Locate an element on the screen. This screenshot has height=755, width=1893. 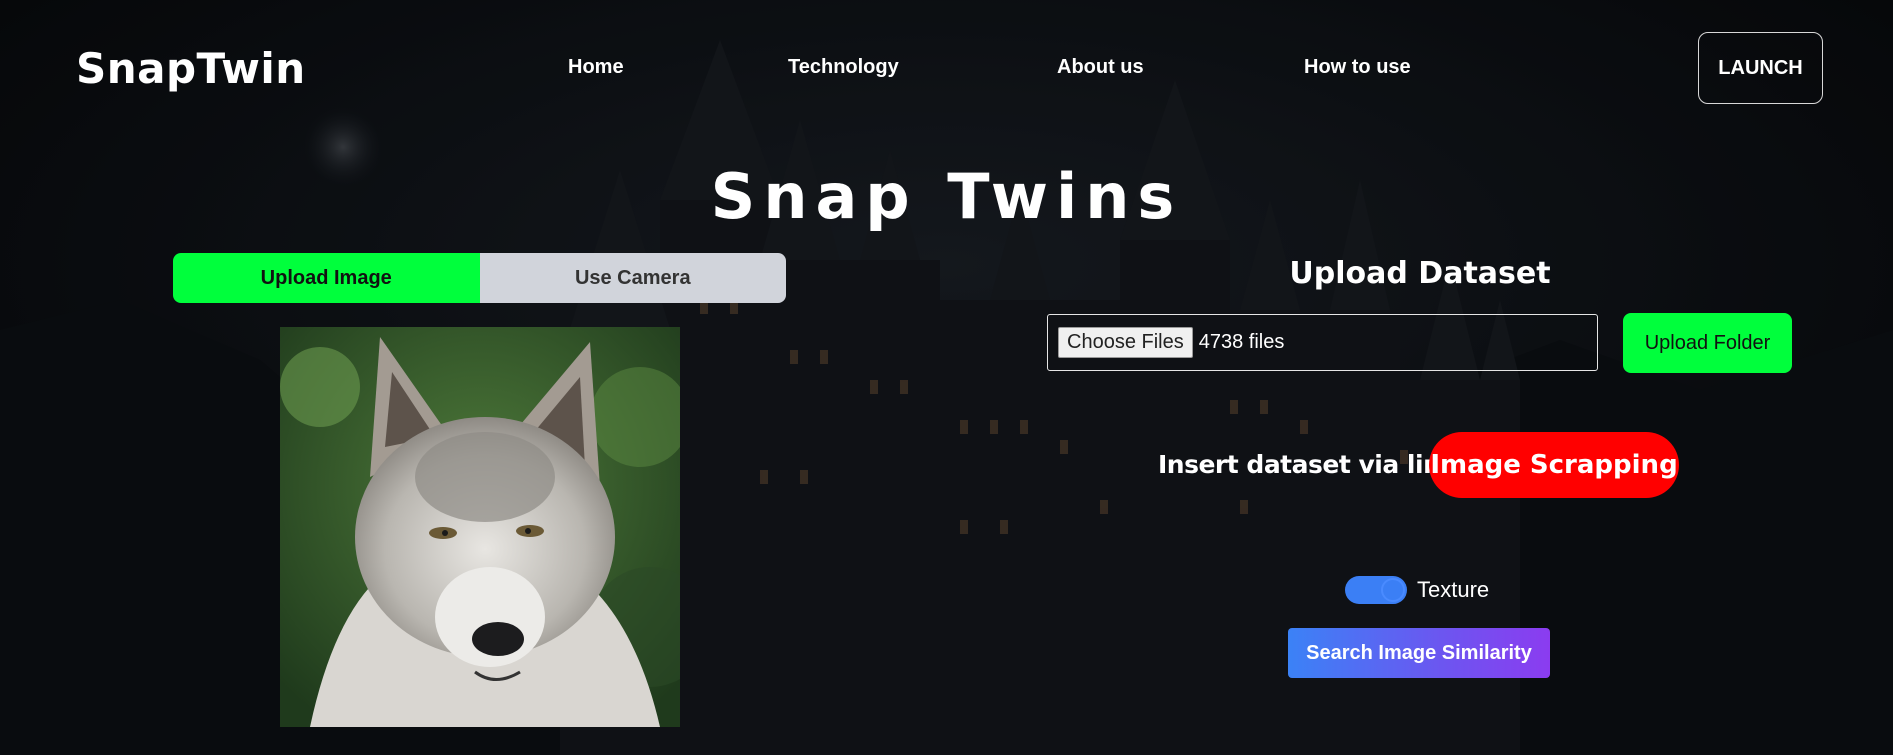
nav-home-link: Home is located at coordinates (596, 67).